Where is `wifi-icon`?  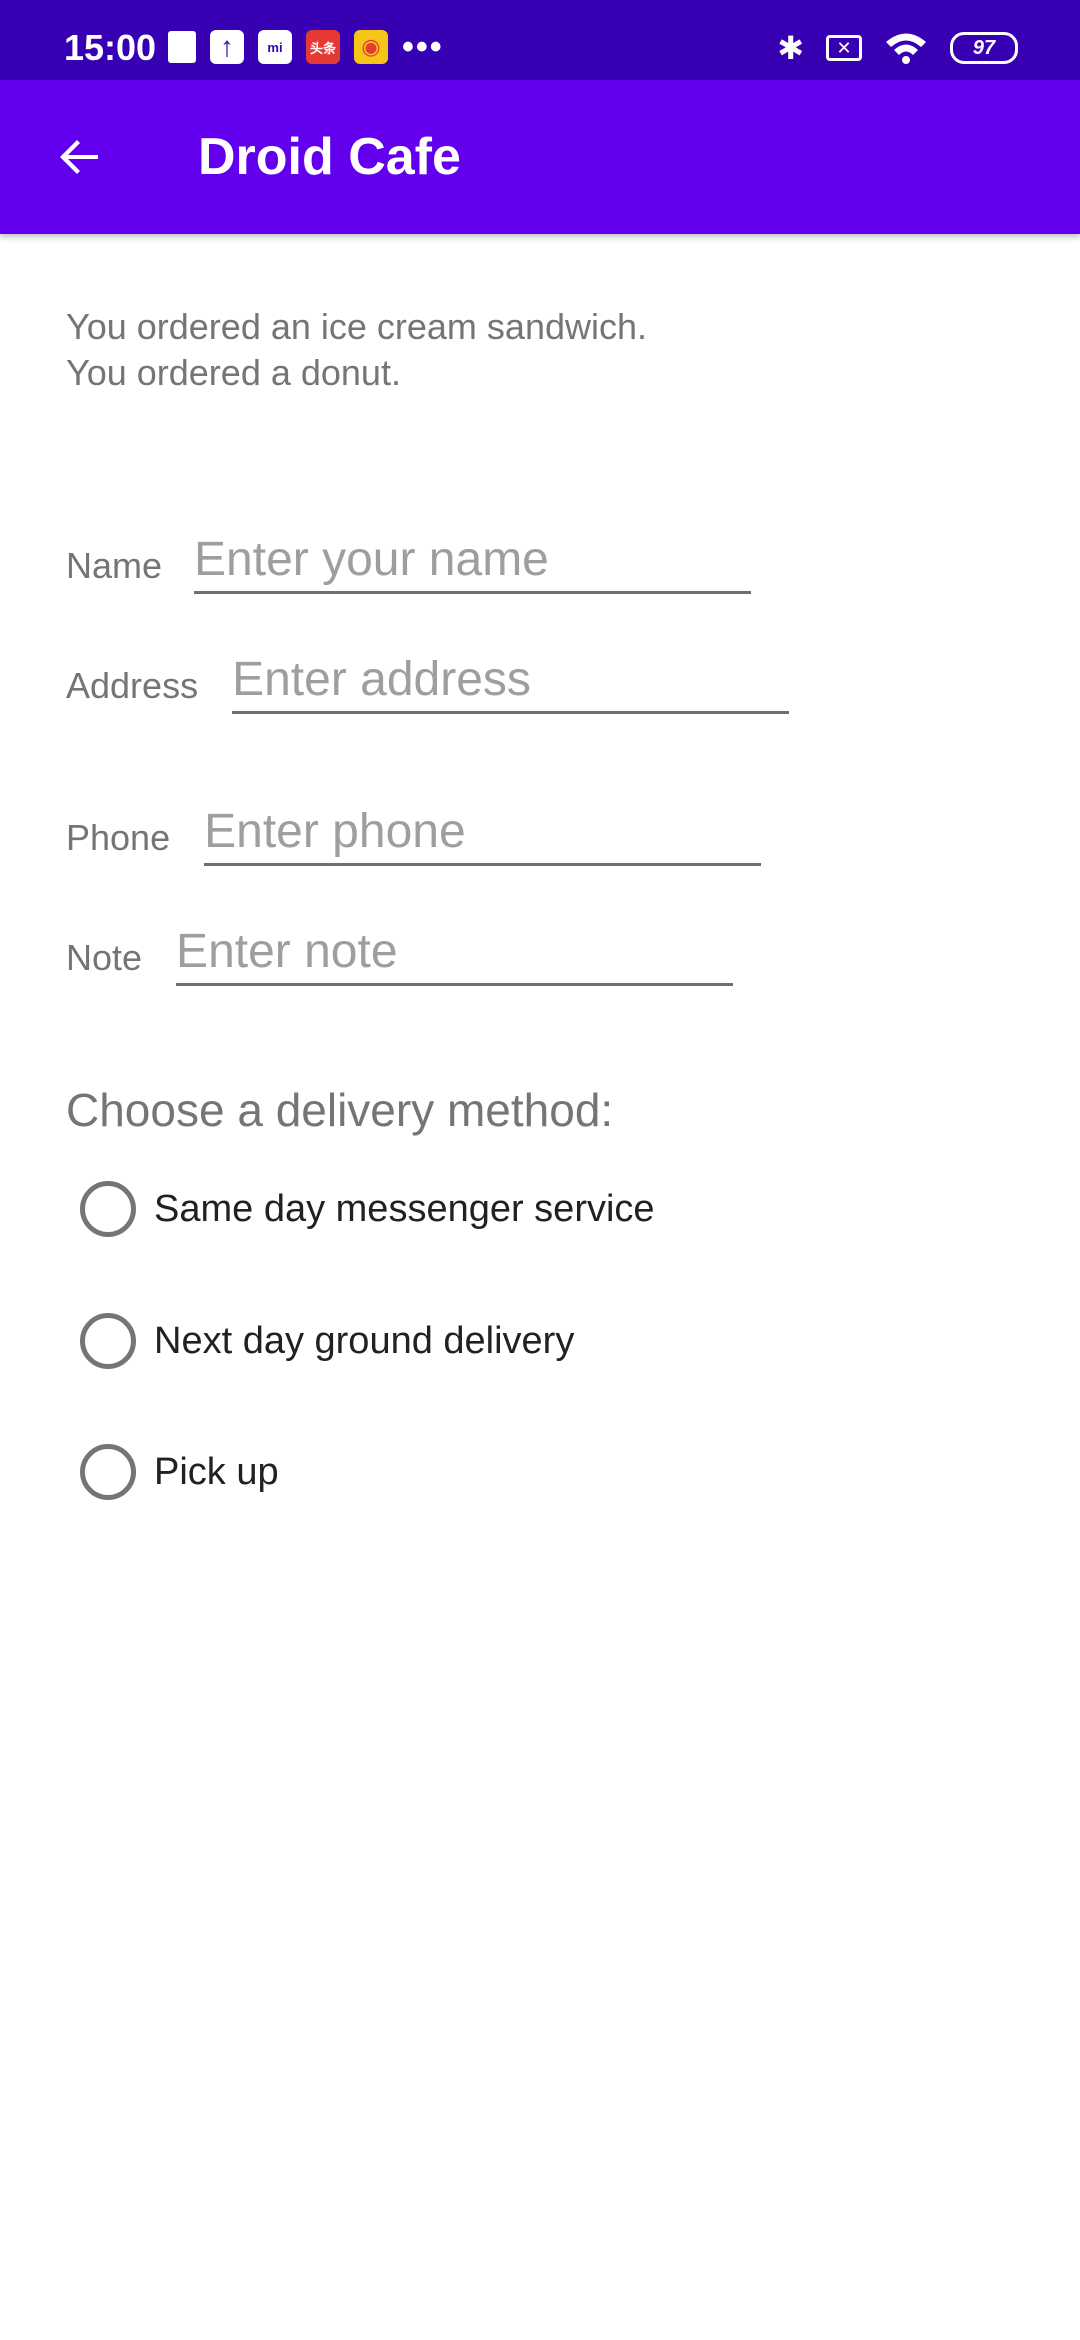 wifi-icon is located at coordinates (906, 48).